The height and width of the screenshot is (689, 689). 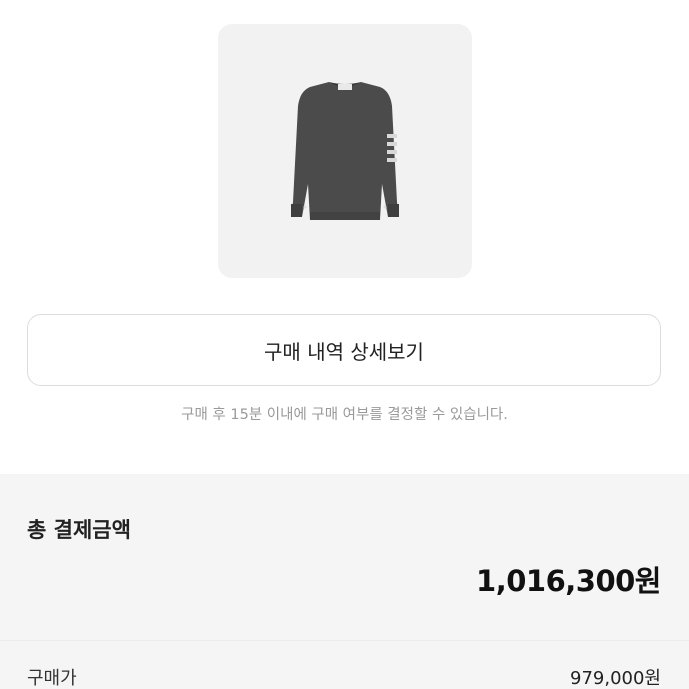 I want to click on product-sweater-image, so click(x=345, y=151).